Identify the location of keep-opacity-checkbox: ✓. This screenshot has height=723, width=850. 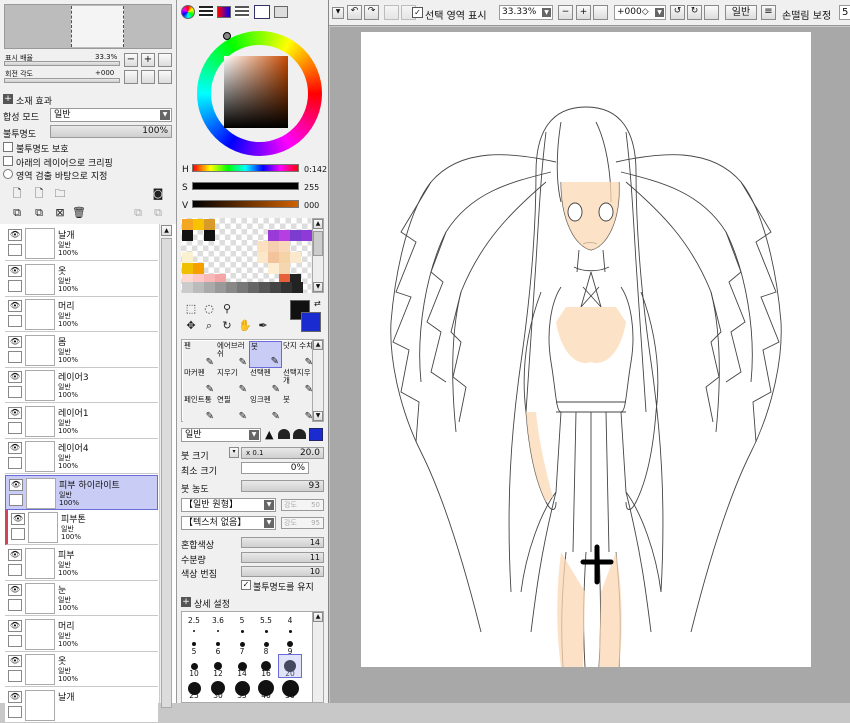
(246, 585).